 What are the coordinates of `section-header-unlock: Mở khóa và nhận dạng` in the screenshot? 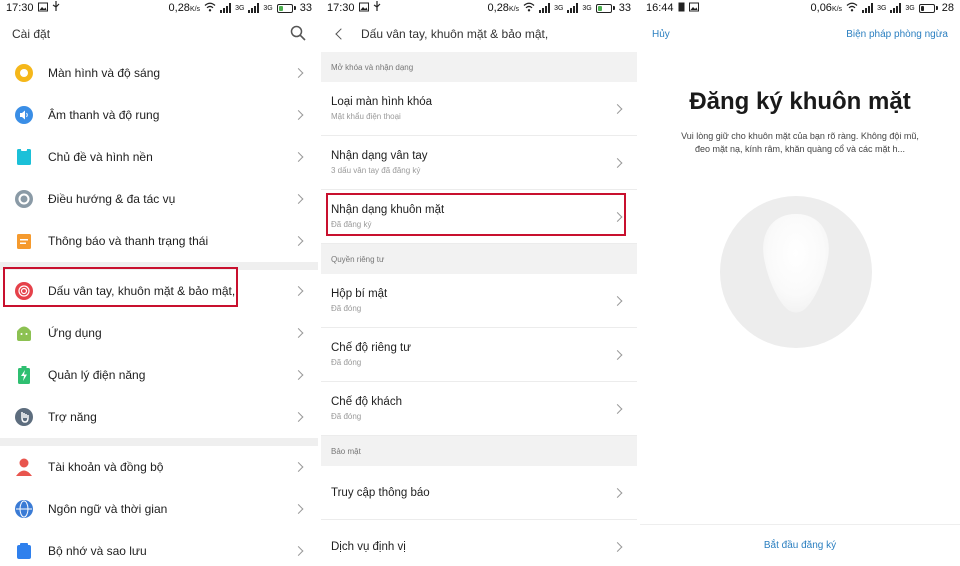 It's located at (479, 67).